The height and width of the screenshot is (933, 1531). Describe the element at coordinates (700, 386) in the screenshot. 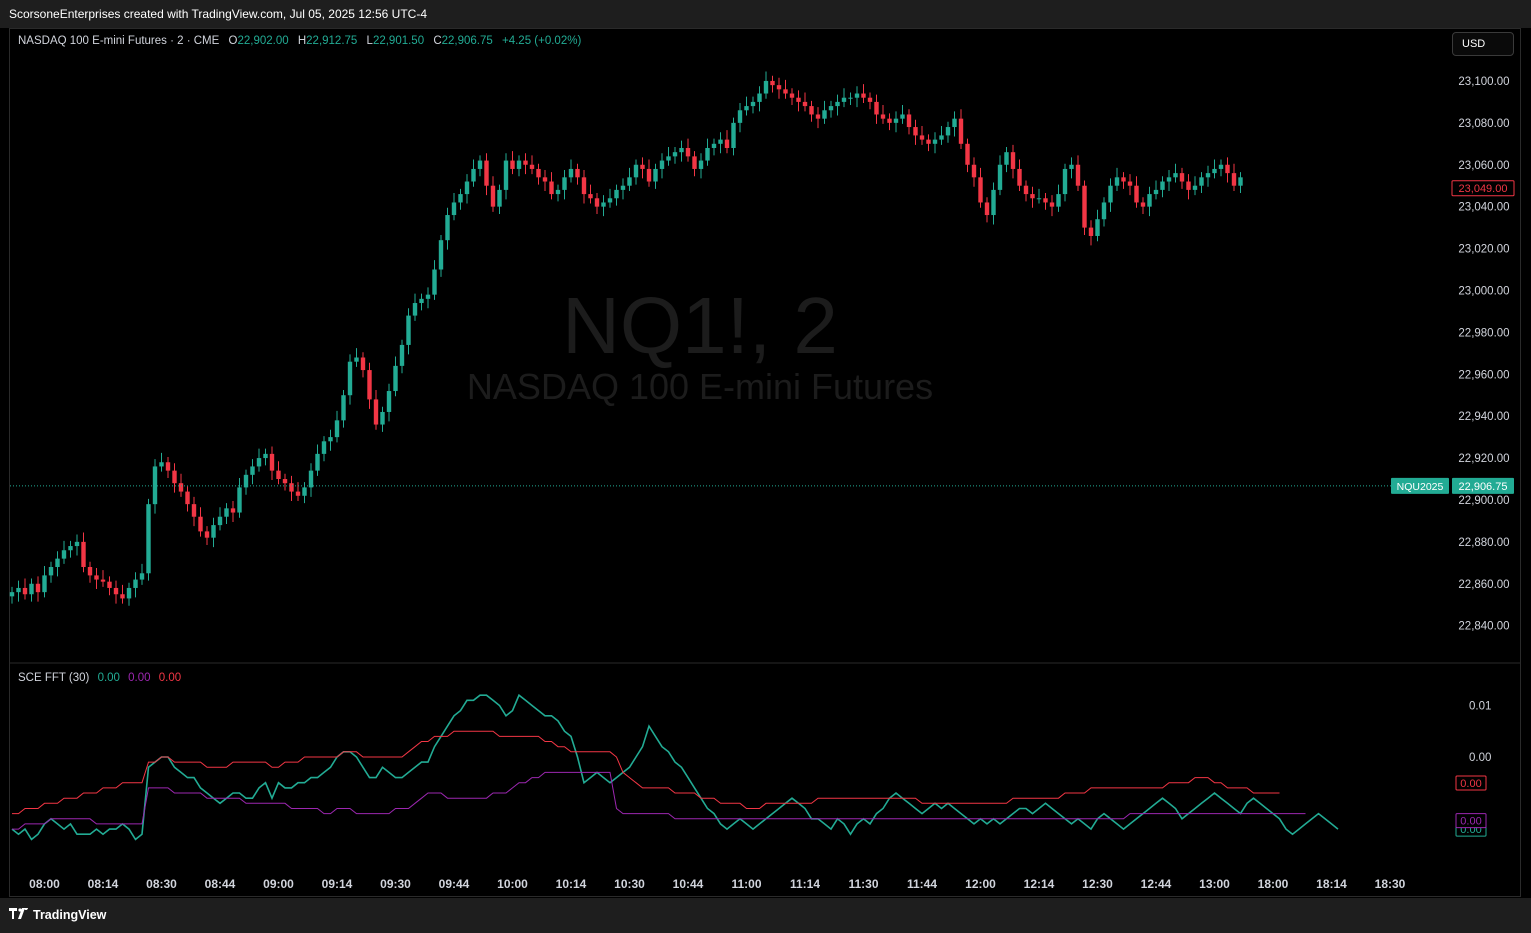

I see `watermark-name: NASDAQ 100 E-mini Futures` at that location.